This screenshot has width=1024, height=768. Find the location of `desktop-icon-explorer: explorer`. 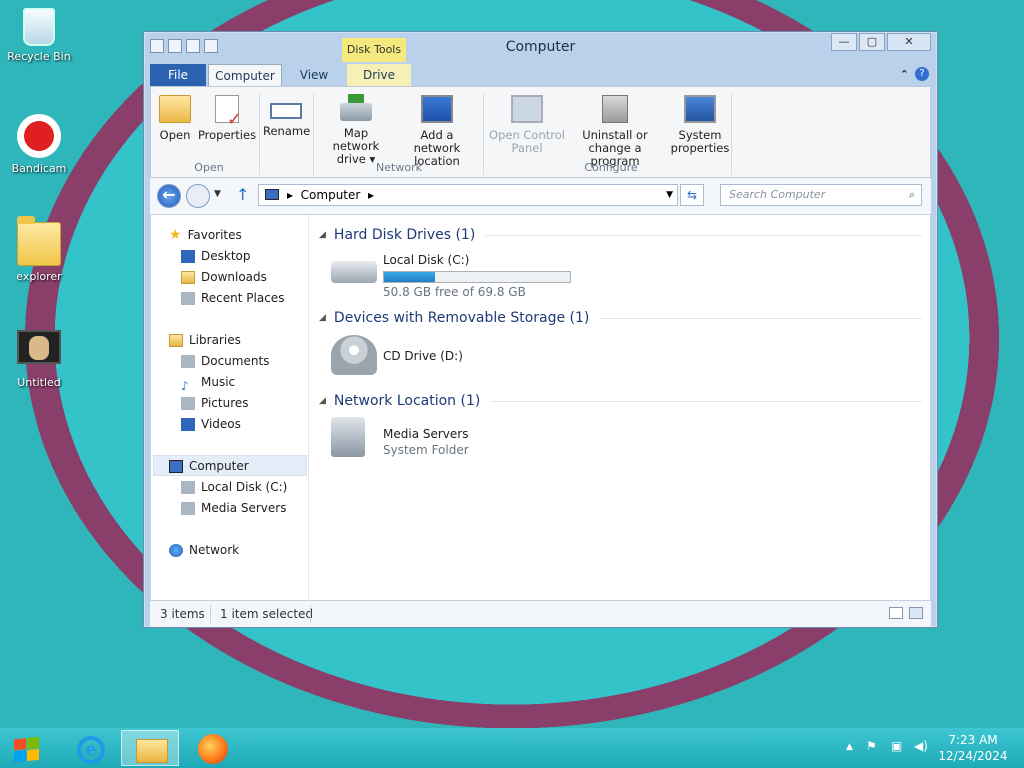

desktop-icon-explorer: explorer is located at coordinates (39, 249).